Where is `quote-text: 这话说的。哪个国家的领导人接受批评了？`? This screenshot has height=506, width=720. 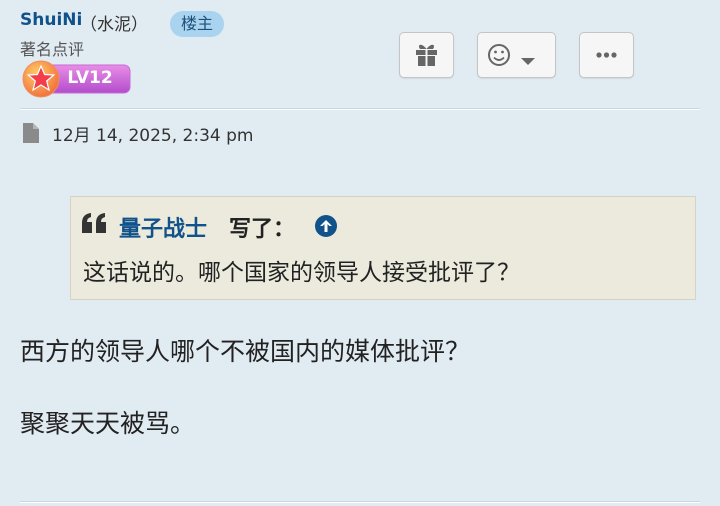 quote-text: 这话说的。哪个国家的领导人接受批评了？ is located at coordinates (301, 273).